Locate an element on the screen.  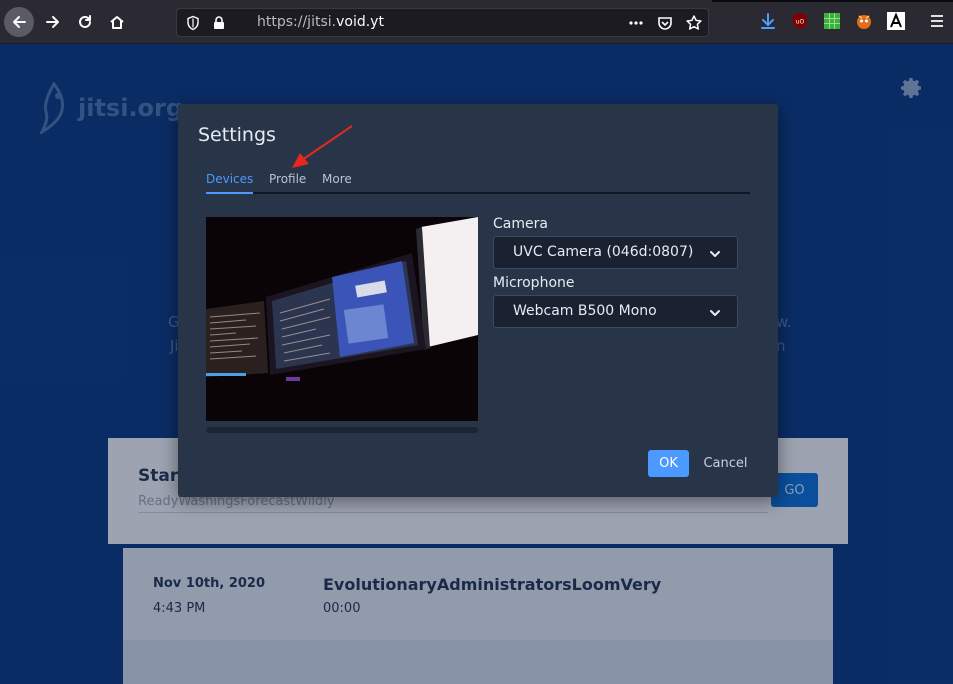
arrow-left-icon is located at coordinates (19, 22).